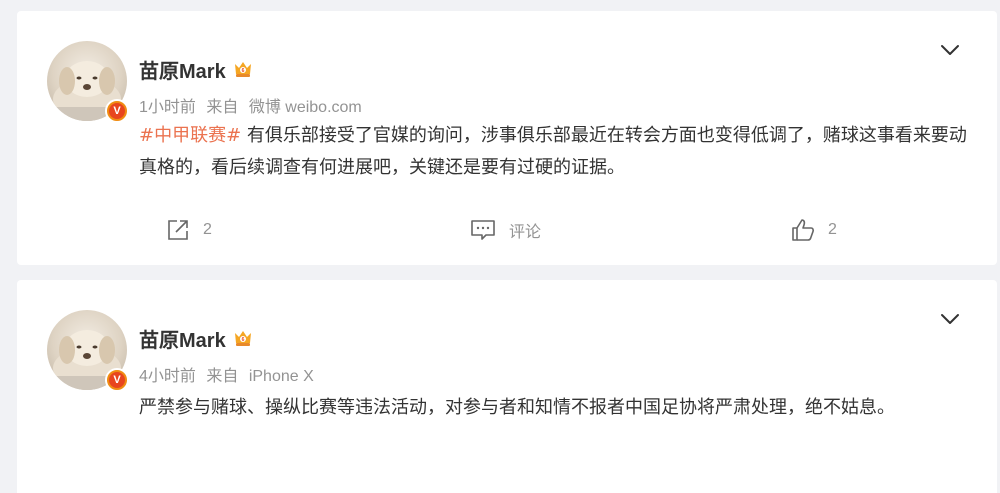 The width and height of the screenshot is (1000, 493). Describe the element at coordinates (483, 230) in the screenshot. I see `comment-icon` at that location.